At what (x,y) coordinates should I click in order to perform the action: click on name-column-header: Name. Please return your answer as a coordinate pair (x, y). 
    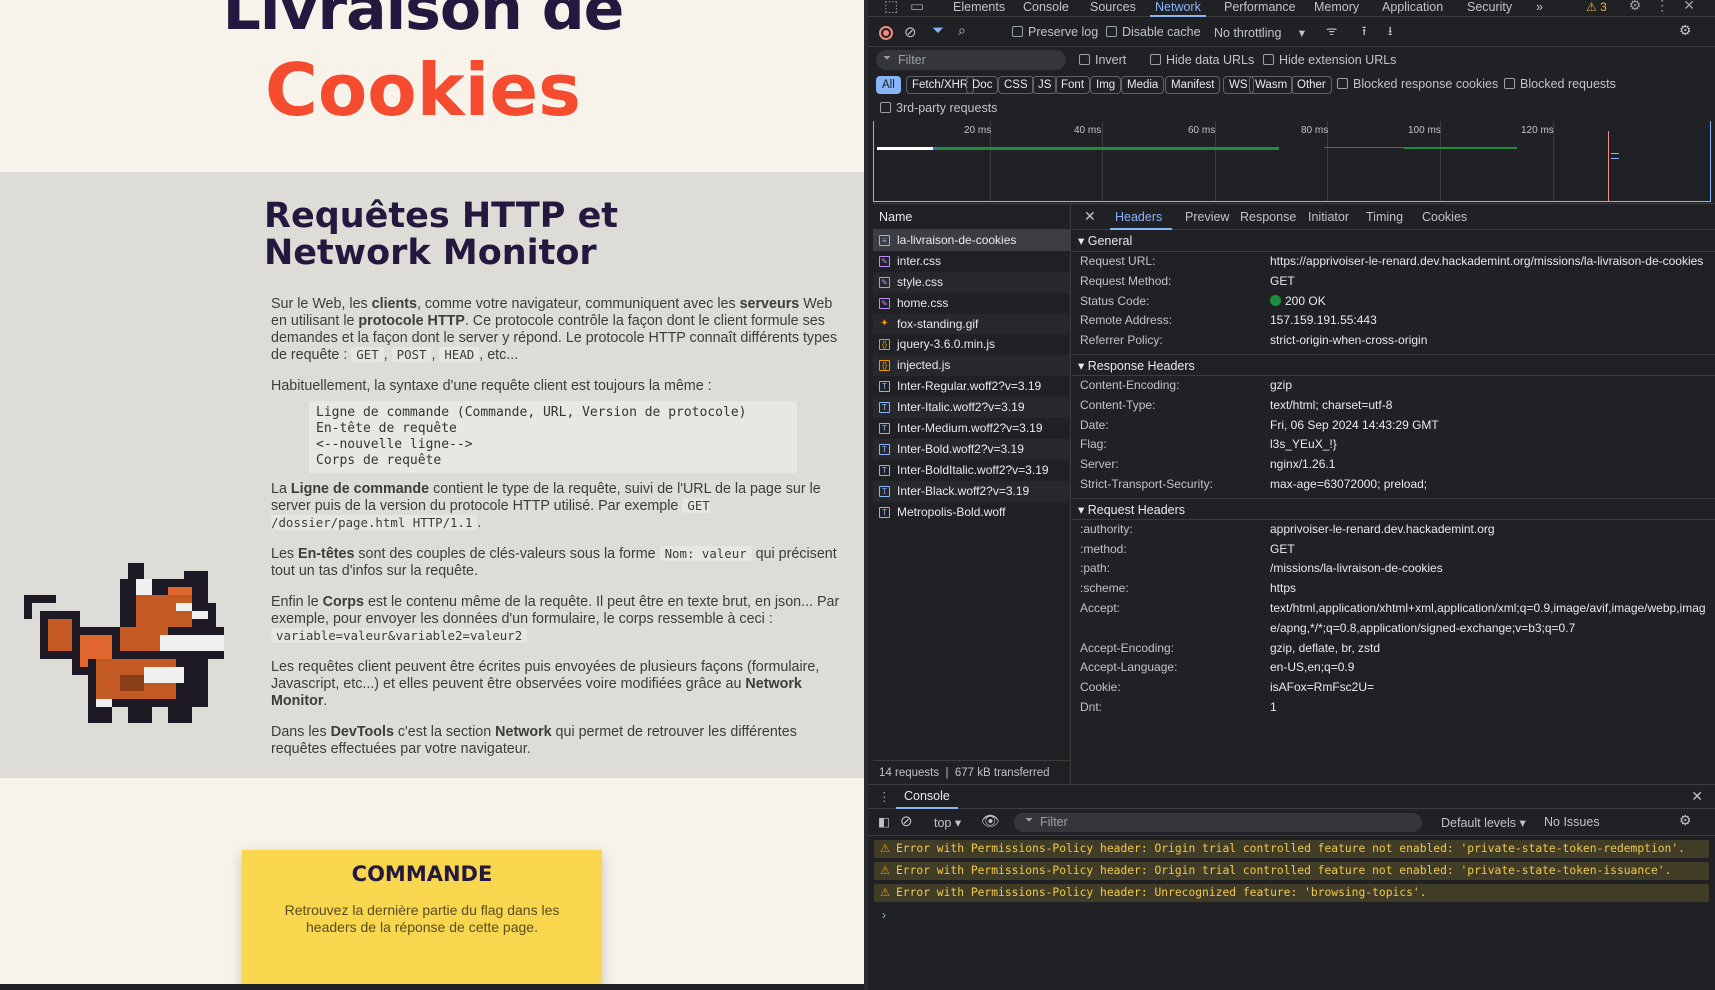
    Looking at the image, I should click on (971, 217).